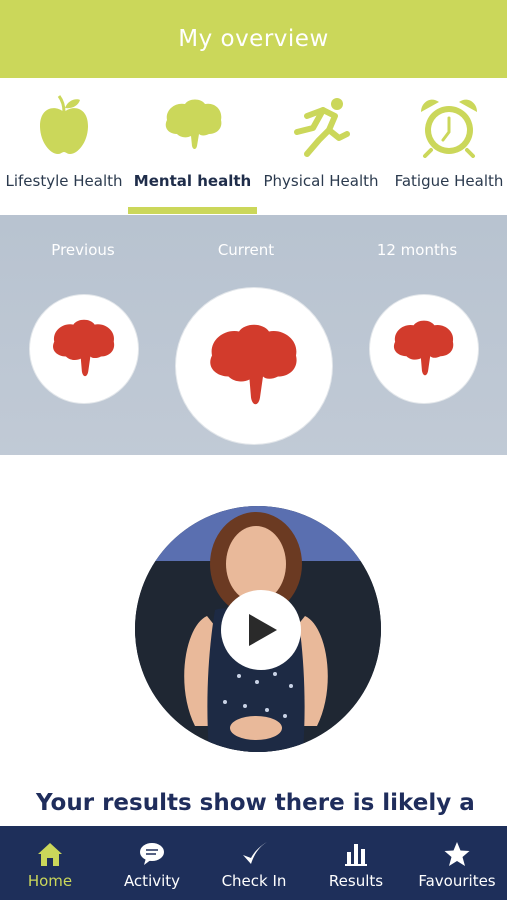 Image resolution: width=507 pixels, height=900 pixels. What do you see at coordinates (50, 854) in the screenshot?
I see `home-icon` at bounding box center [50, 854].